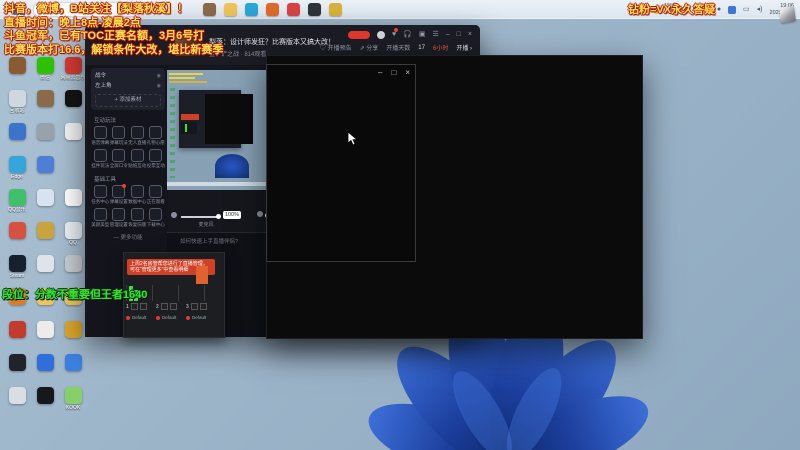 The height and width of the screenshot is (450, 800). Describe the element at coordinates (668, 9) in the screenshot. I see `weather-widget: 15°C 局部多云` at that location.